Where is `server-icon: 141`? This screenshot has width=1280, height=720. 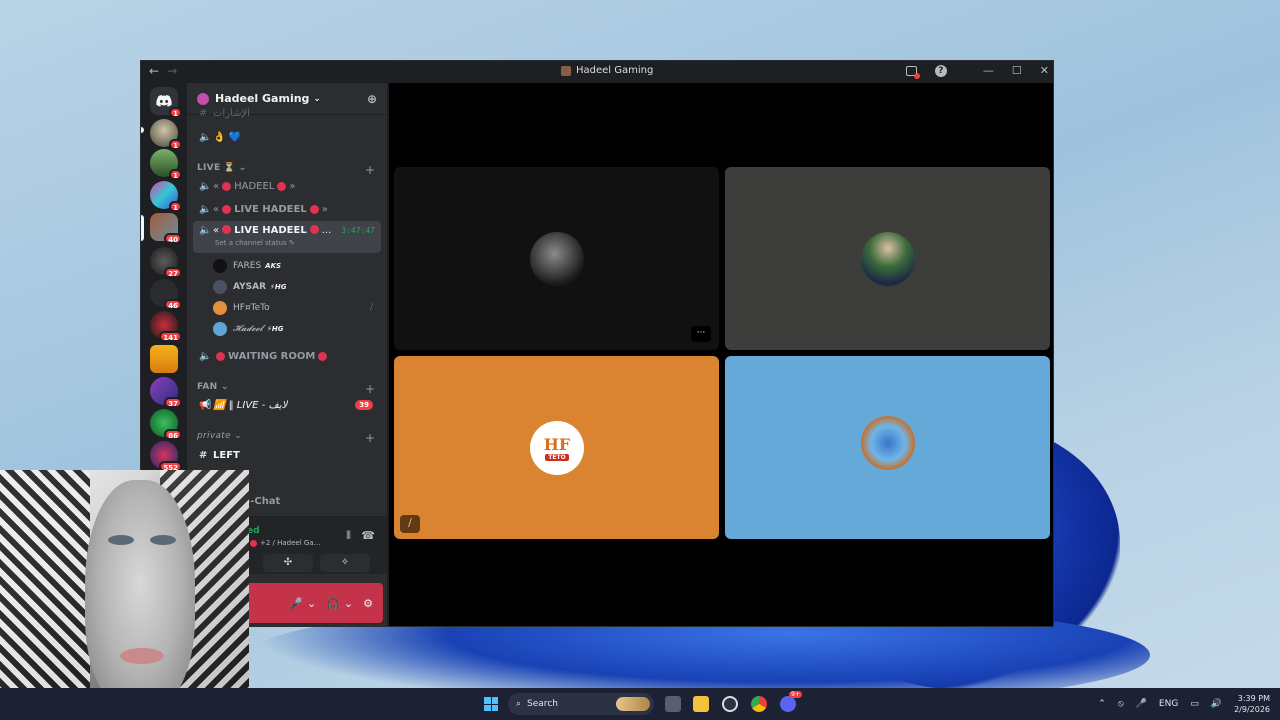 server-icon: 141 is located at coordinates (166, 326).